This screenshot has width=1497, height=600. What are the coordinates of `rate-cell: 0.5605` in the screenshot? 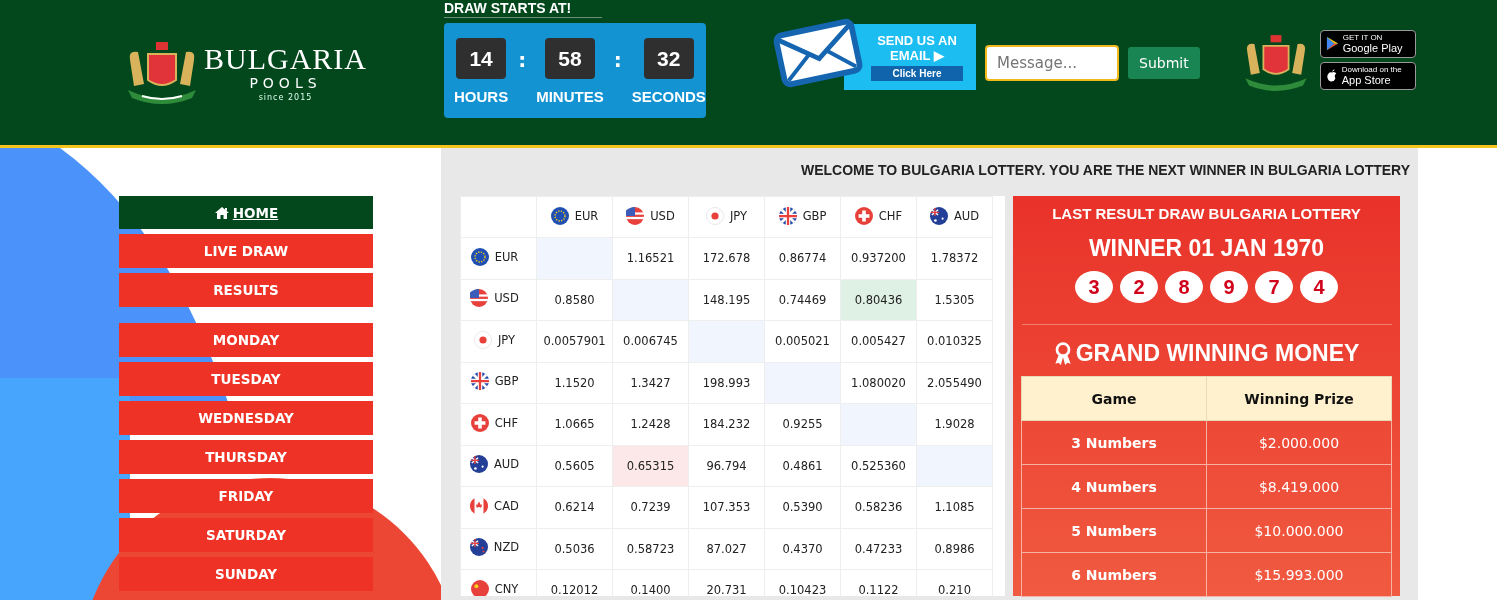 It's located at (574, 466).